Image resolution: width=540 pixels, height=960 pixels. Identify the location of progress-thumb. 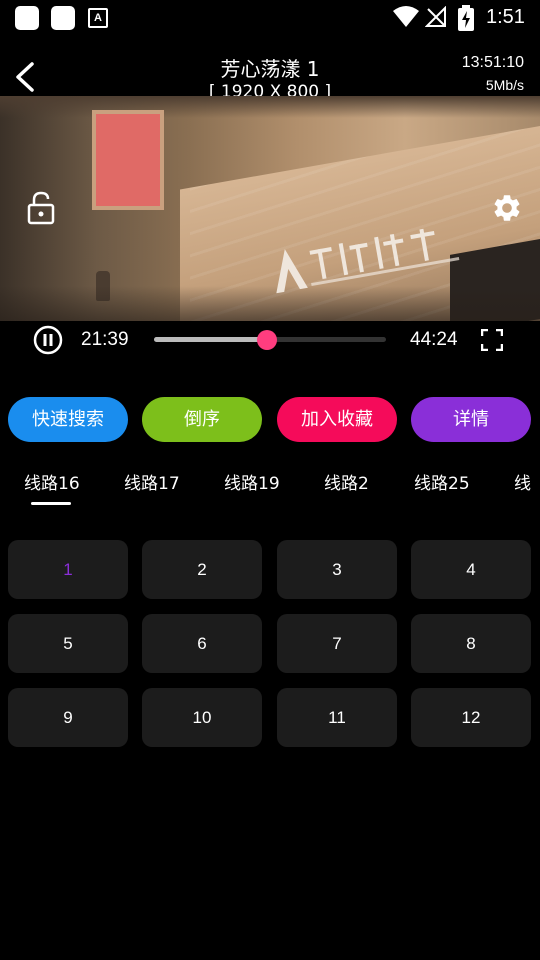
(266, 340).